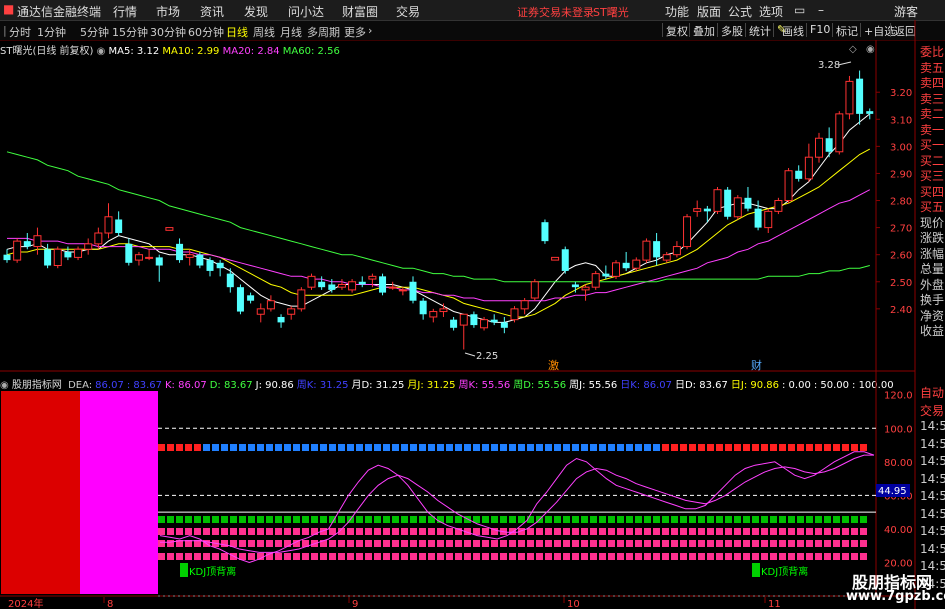  I want to click on tab-fenshi: 分时, so click(20, 32).